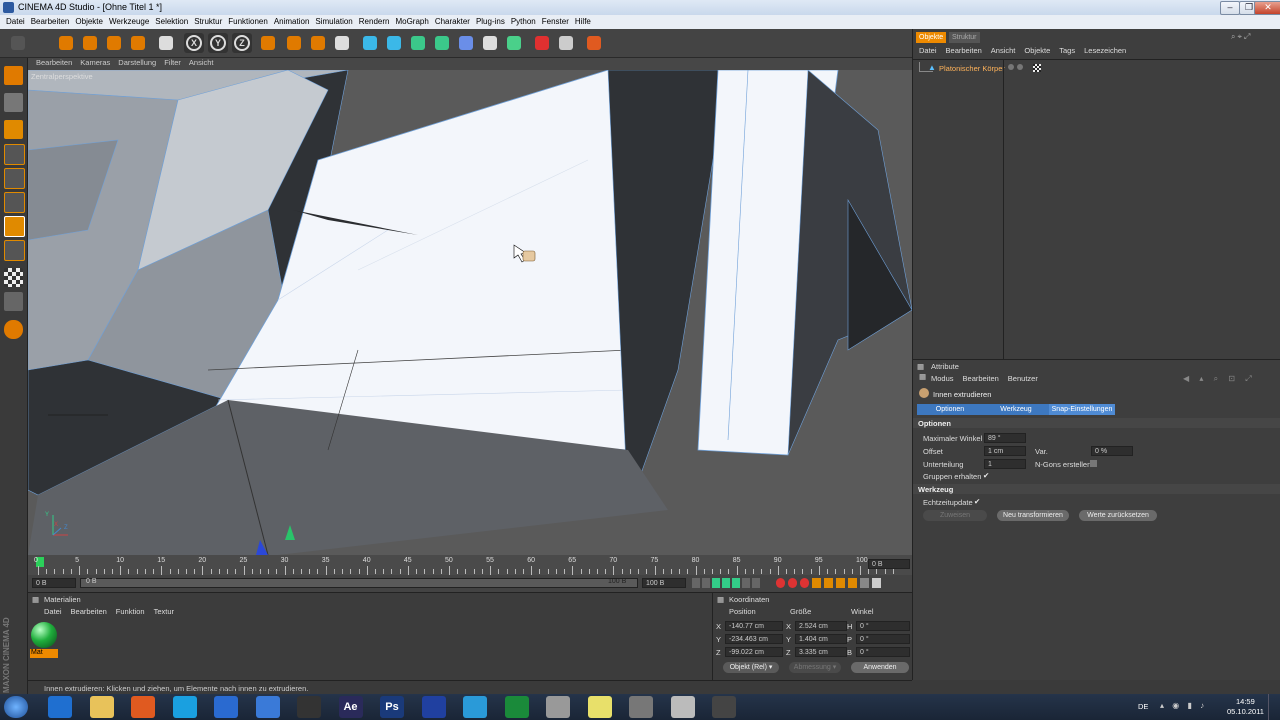 The width and height of the screenshot is (1280, 720). Describe the element at coordinates (137, 62) in the screenshot. I see `viewport-menu-item-2: Darstellung` at that location.